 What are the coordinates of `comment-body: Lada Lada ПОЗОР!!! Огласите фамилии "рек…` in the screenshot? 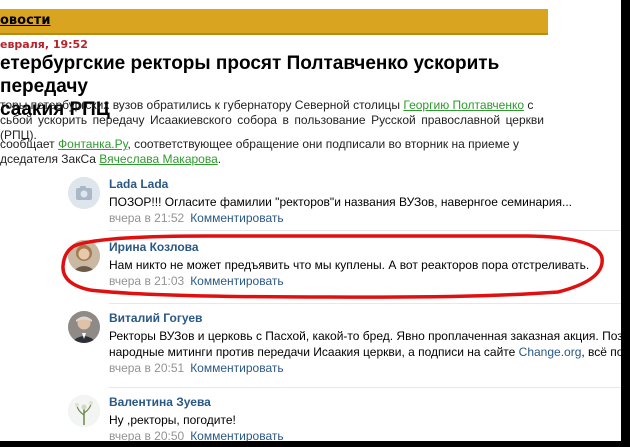 It's located at (369, 201).